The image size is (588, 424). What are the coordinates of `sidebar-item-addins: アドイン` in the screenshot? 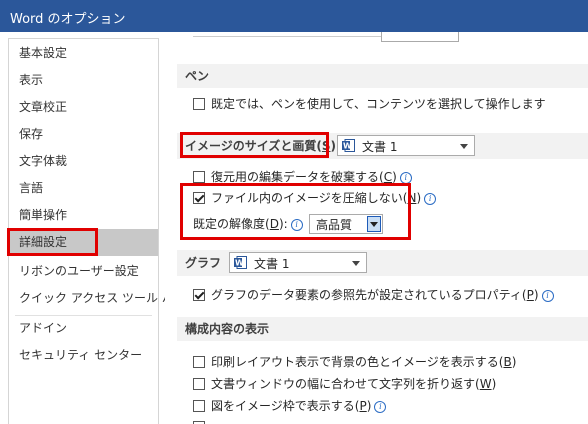 It's located at (83, 328).